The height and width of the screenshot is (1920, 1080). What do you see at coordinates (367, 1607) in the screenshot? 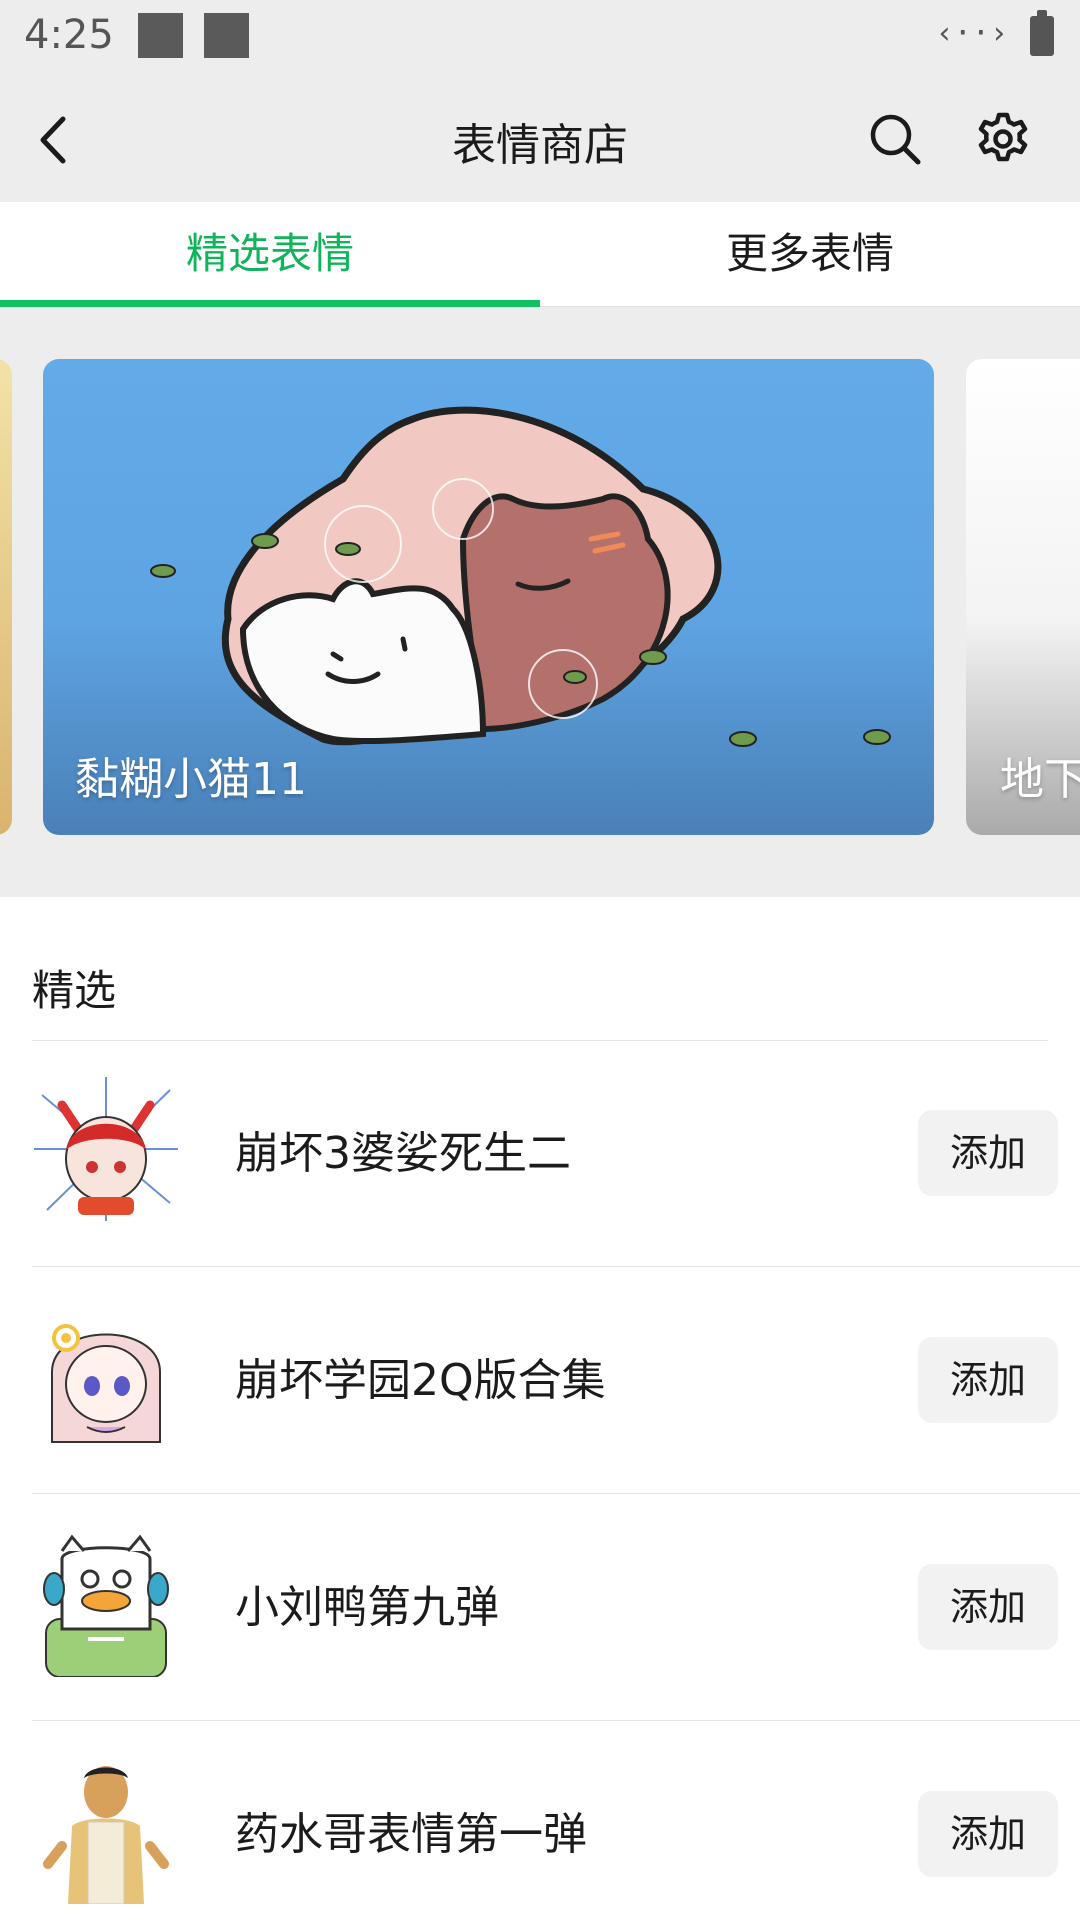
I see `sticker-pack-name: 小刘鸭第九弹` at bounding box center [367, 1607].